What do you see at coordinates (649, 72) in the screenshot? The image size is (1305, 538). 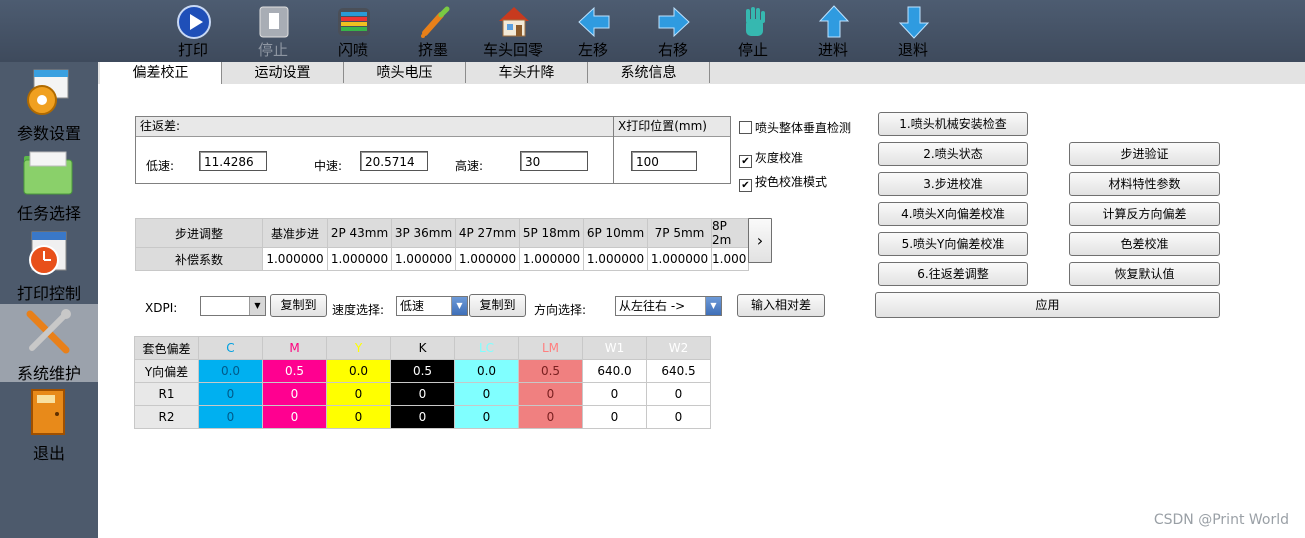 I see `tab-system-info: 系统信息` at bounding box center [649, 72].